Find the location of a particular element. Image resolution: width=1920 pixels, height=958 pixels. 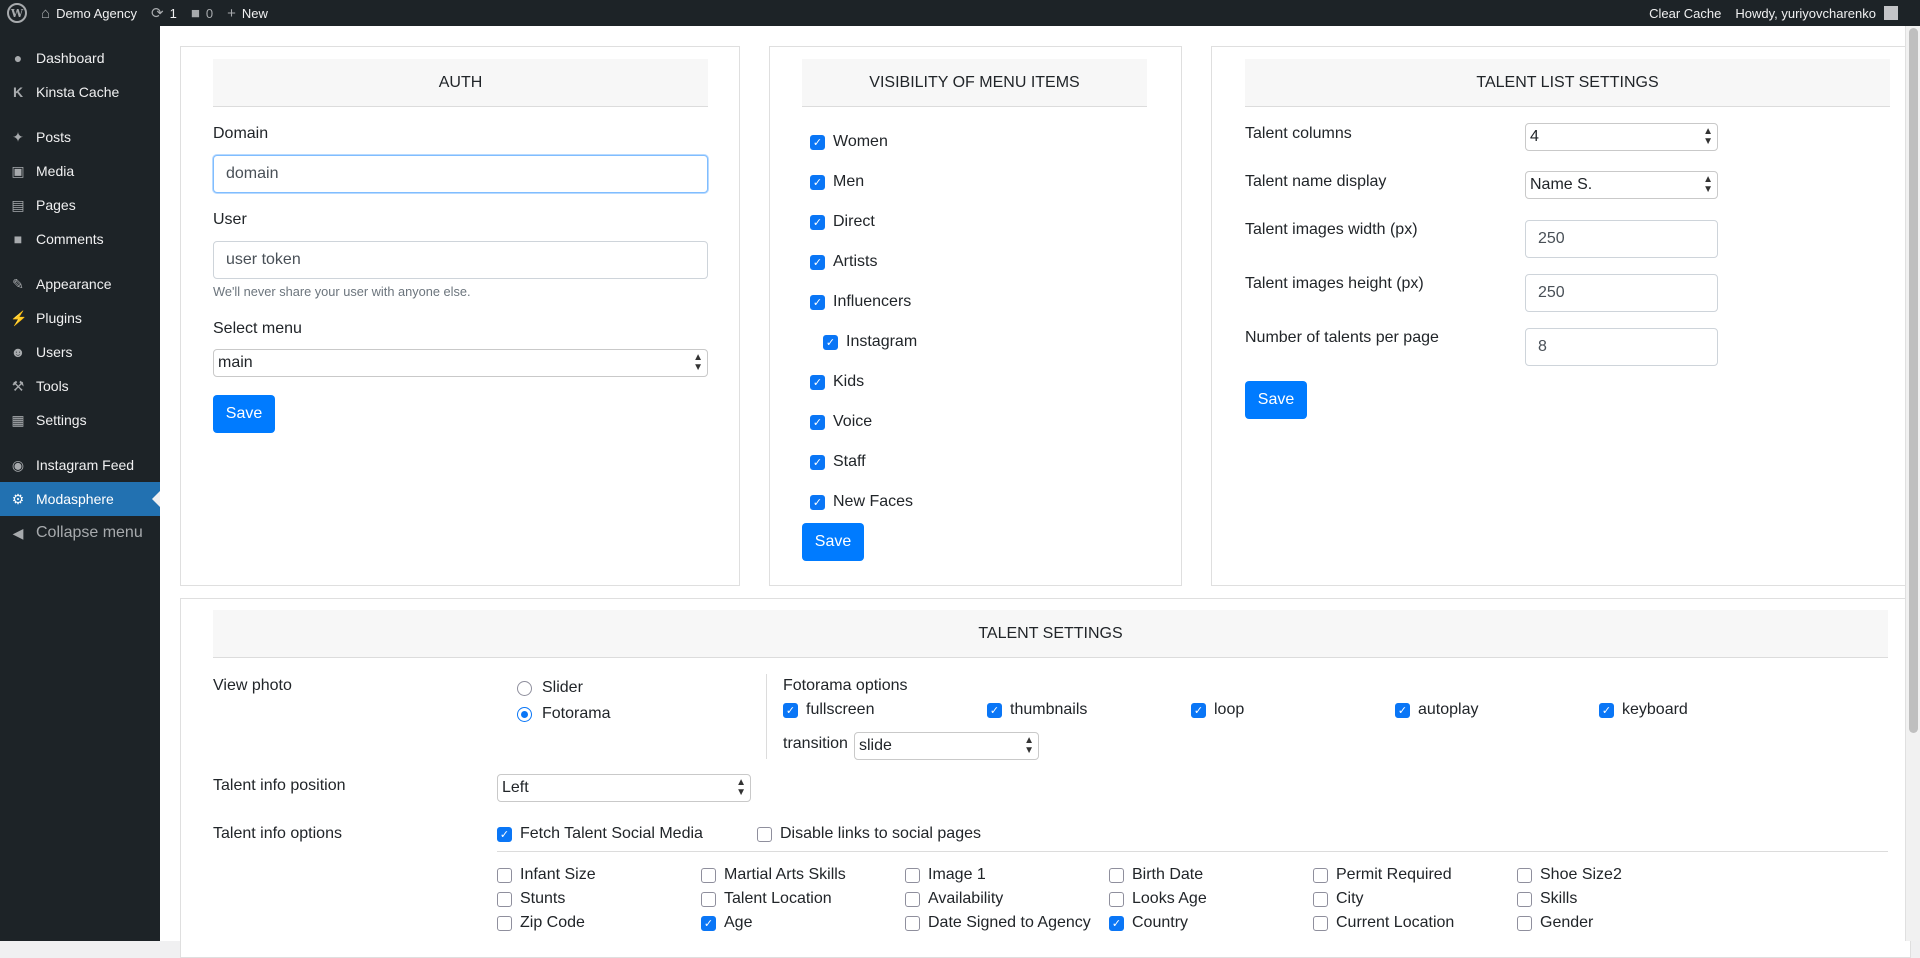

fotorama-fullscreen-checkbox: ✓ fullscreen is located at coordinates (828, 710).